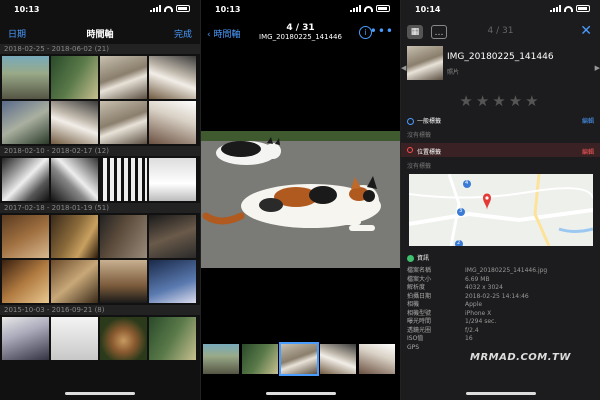 The width and height of the screenshot is (600, 400). What do you see at coordinates (500, 348) in the screenshot?
I see `info-row: GPS` at bounding box center [500, 348].